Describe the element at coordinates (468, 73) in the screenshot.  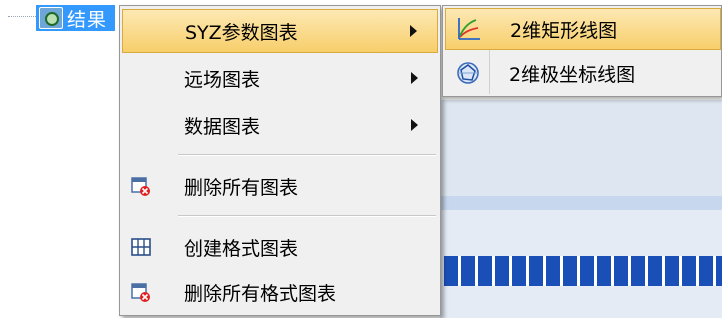
I see `polar-line-chart-icon` at that location.